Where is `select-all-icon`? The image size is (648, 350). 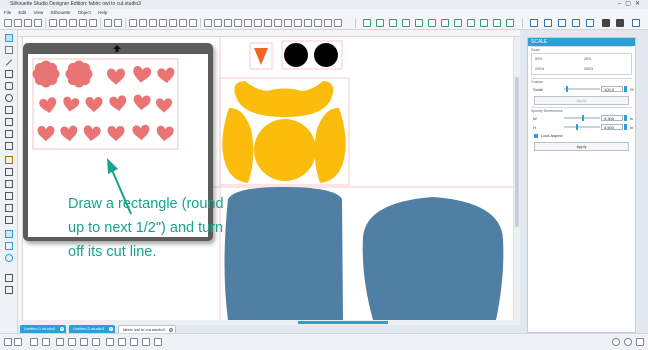
select-all-icon is located at coordinates (8, 342).